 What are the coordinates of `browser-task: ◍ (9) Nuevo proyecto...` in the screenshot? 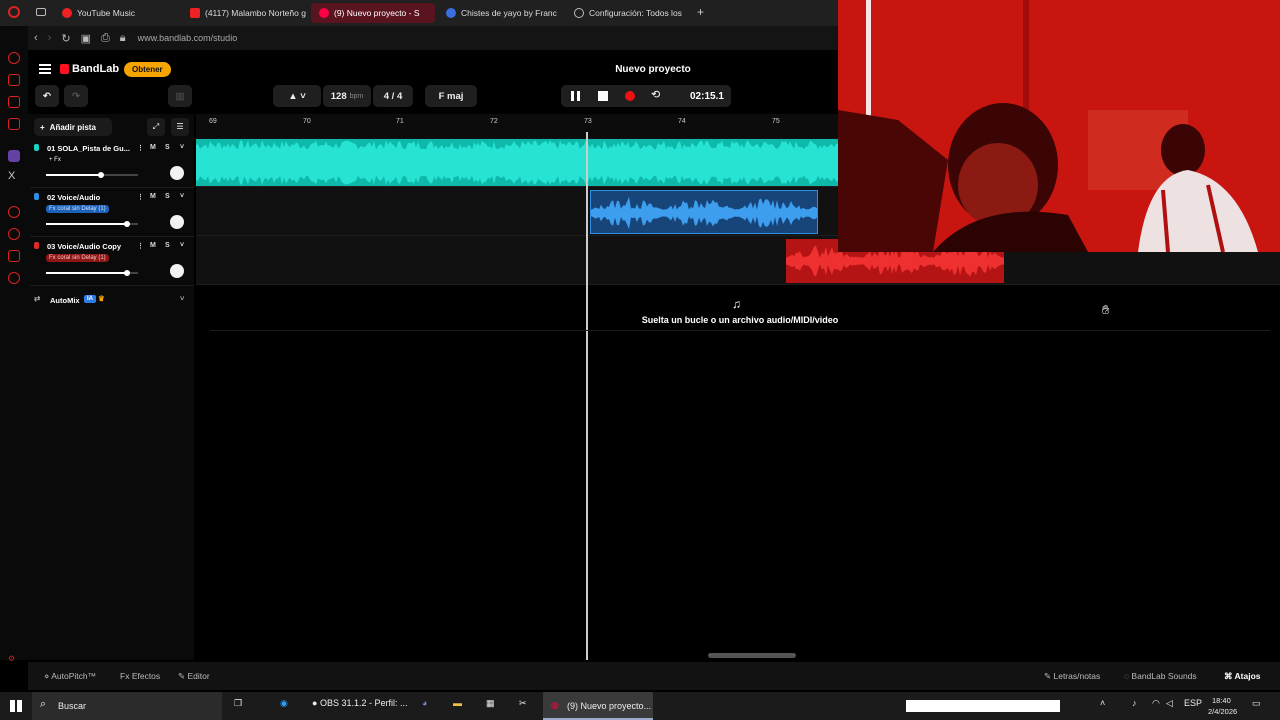 It's located at (598, 706).